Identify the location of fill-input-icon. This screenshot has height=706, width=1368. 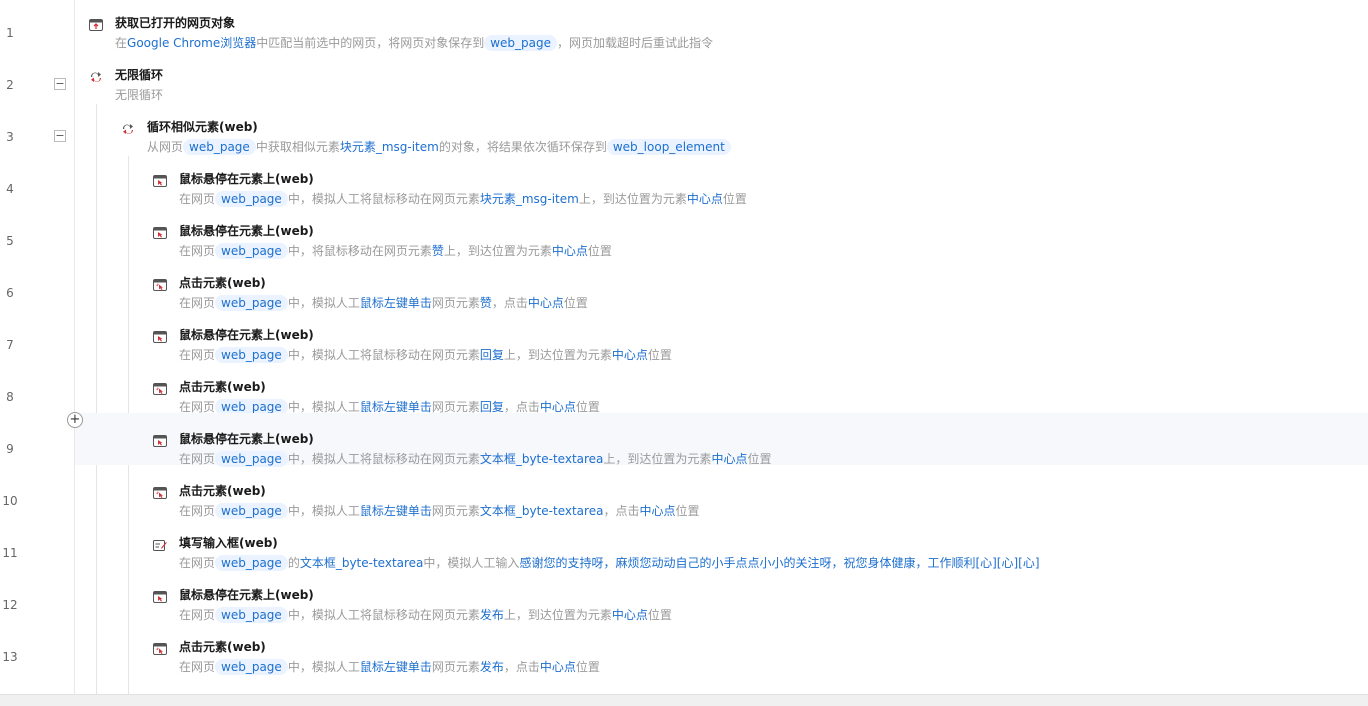
(160, 543).